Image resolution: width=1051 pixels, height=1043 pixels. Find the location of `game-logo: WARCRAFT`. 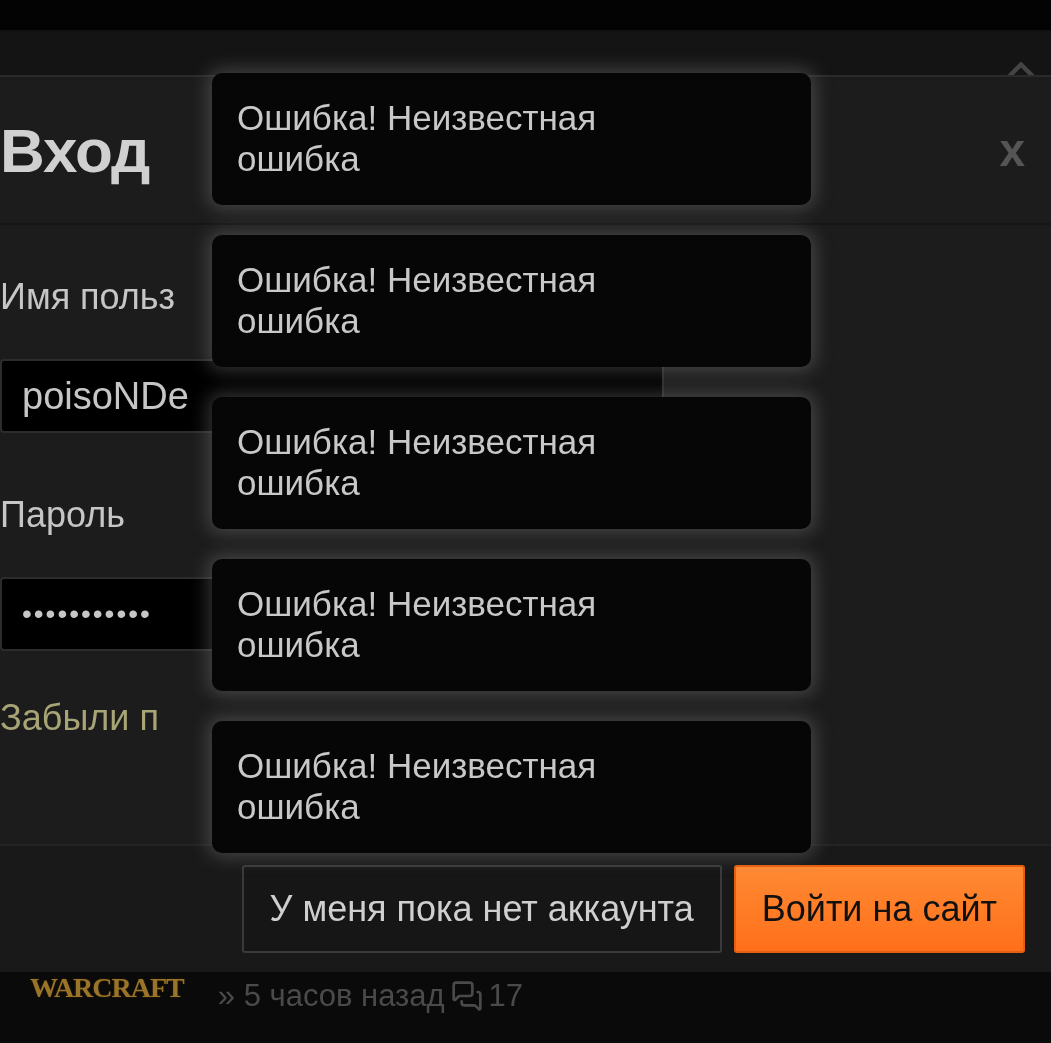

game-logo: WARCRAFT is located at coordinates (107, 988).